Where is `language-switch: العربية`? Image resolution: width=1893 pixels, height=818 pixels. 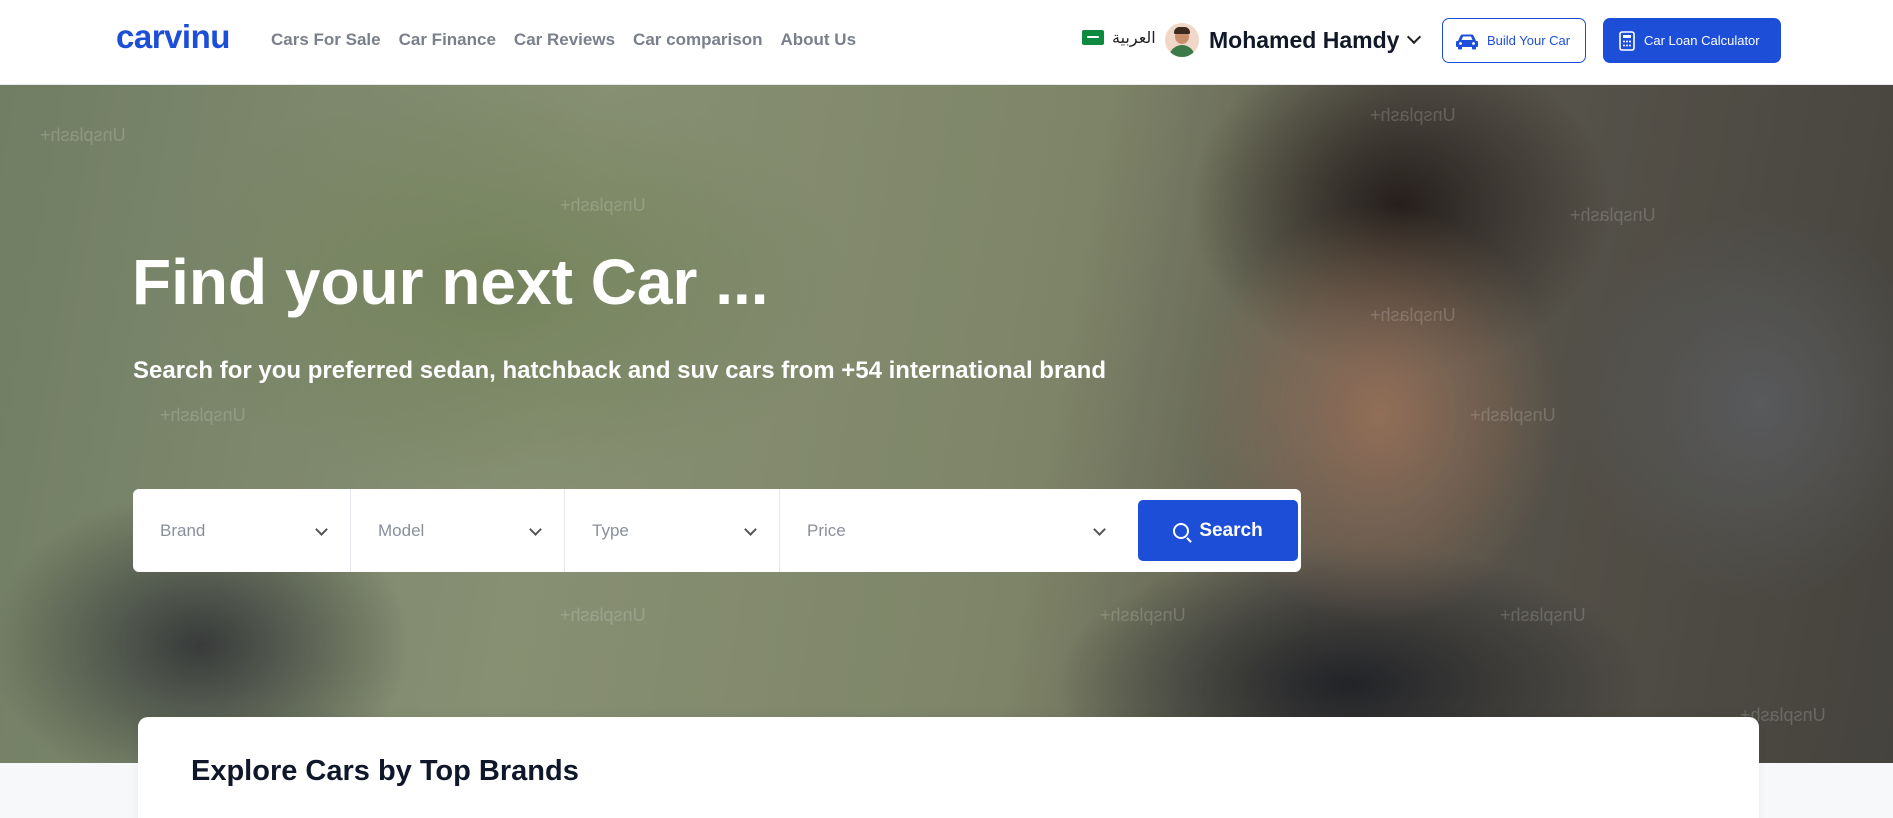 language-switch: العربية is located at coordinates (1119, 37).